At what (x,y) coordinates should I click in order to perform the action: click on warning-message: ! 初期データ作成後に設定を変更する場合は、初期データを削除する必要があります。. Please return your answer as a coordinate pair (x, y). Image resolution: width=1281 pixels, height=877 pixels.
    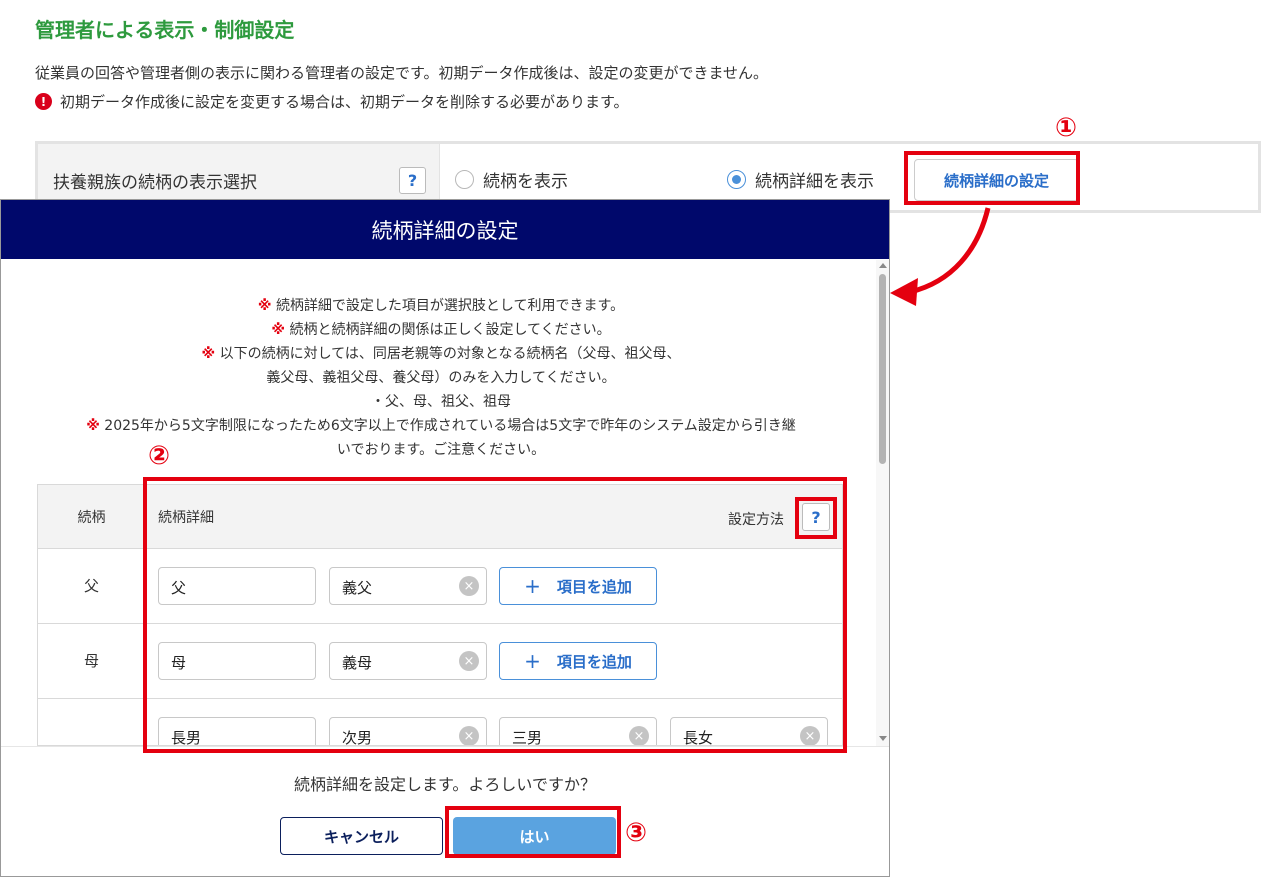
    Looking at the image, I should click on (332, 101).